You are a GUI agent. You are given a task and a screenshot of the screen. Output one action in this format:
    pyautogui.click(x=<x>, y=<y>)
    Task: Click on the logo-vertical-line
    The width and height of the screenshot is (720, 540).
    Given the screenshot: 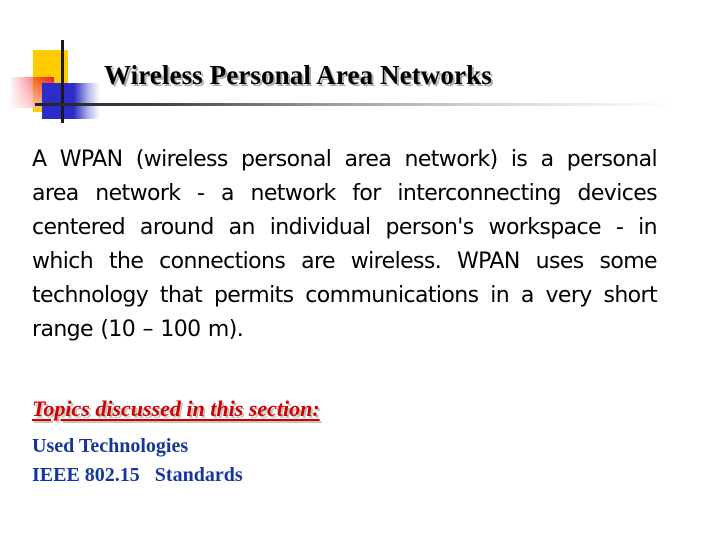 What is the action you would take?
    pyautogui.click(x=62, y=81)
    